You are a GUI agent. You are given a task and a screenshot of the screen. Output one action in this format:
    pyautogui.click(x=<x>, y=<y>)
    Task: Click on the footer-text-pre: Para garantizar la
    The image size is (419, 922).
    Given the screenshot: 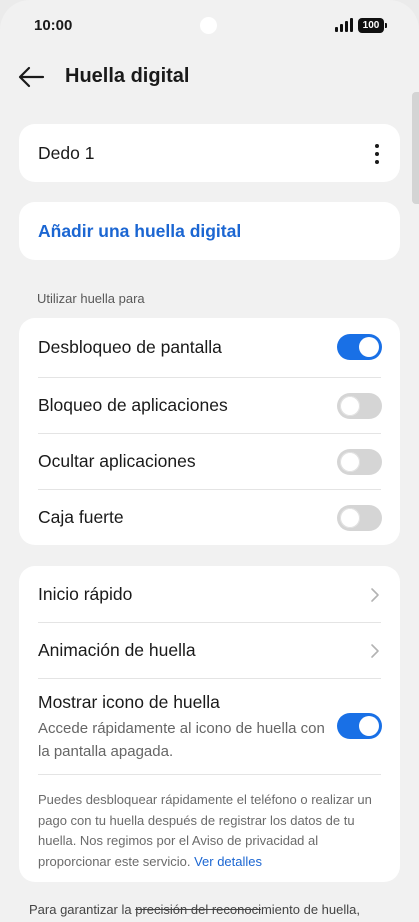 What is the action you would take?
    pyautogui.click(x=82, y=909)
    